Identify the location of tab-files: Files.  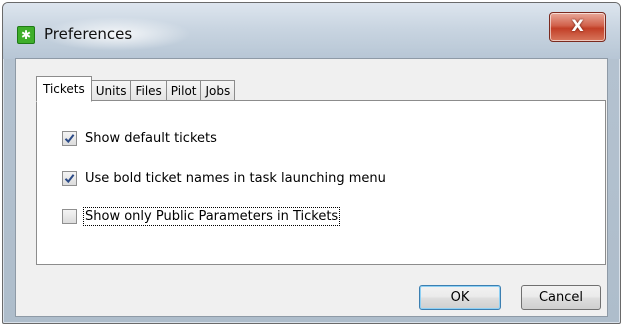
(148, 90).